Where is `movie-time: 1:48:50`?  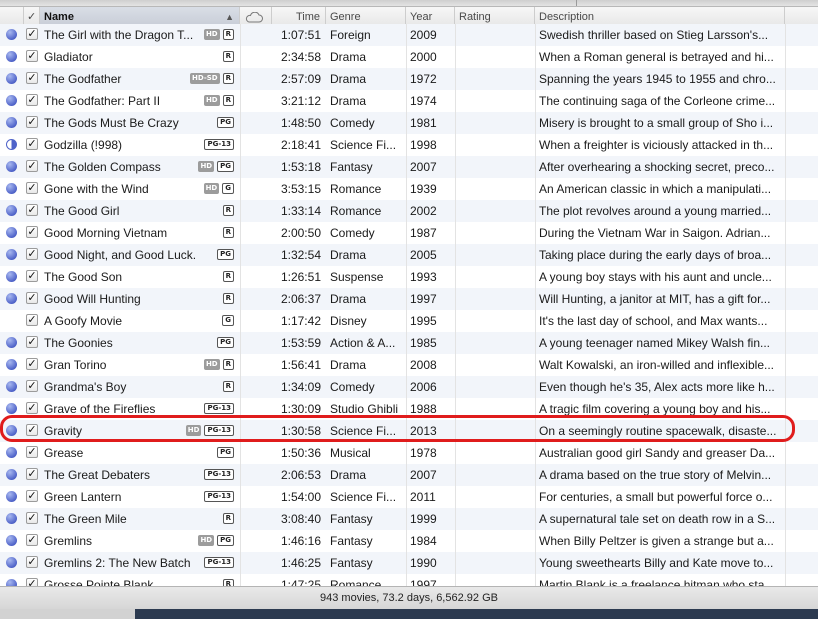 movie-time: 1:48:50 is located at coordinates (300, 123).